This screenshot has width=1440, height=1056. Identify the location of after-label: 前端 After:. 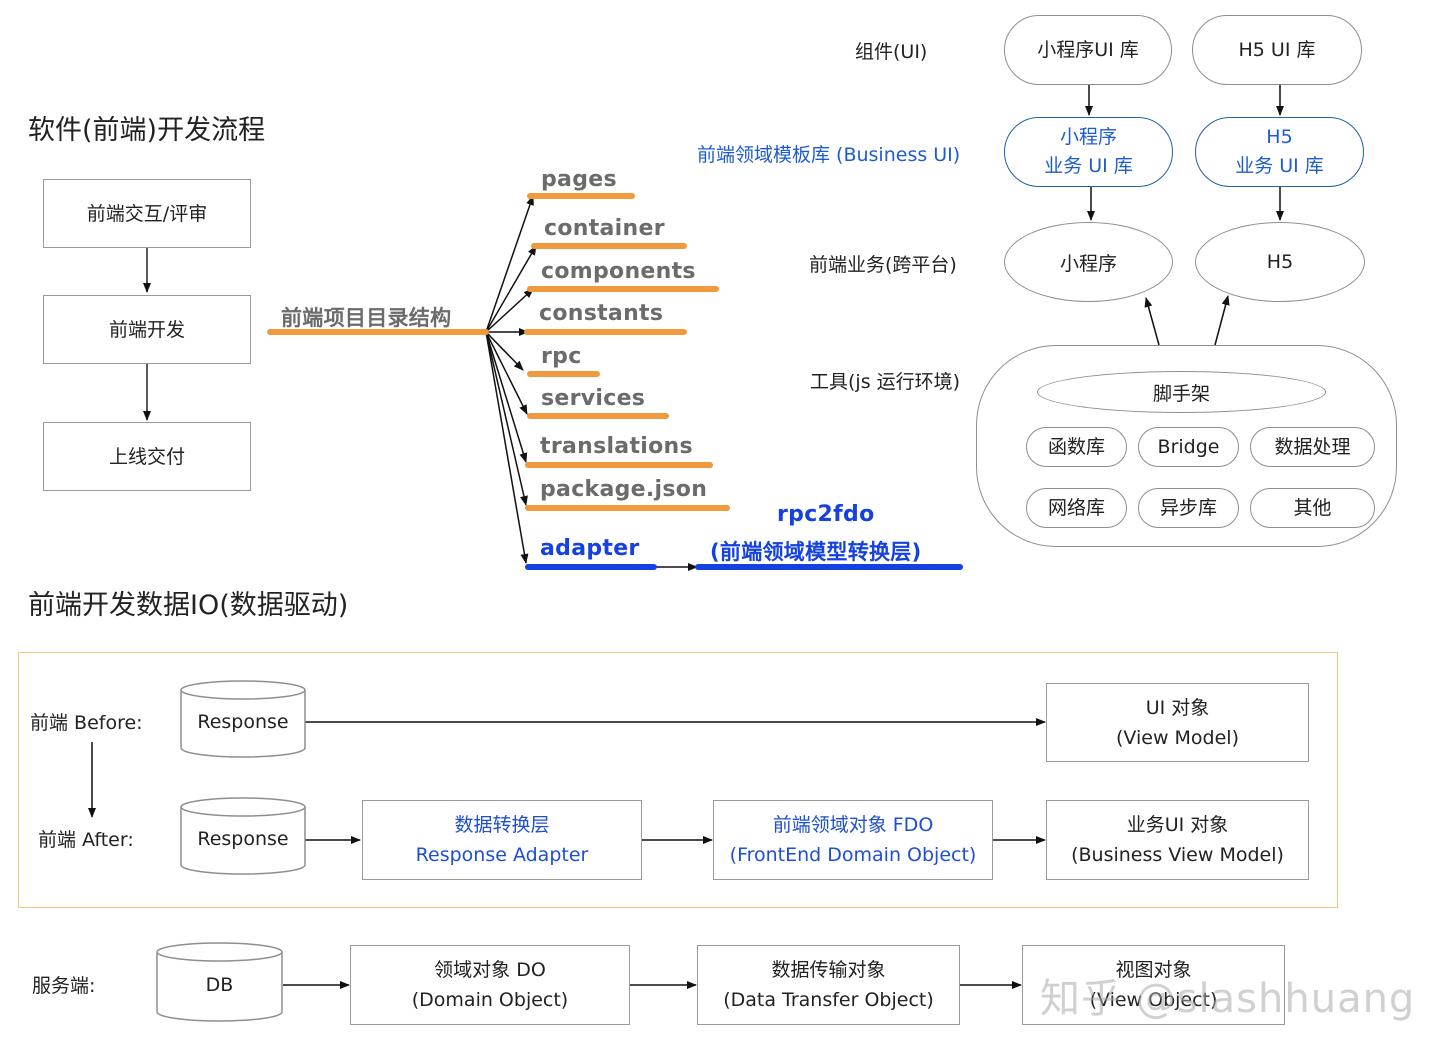
(86, 840).